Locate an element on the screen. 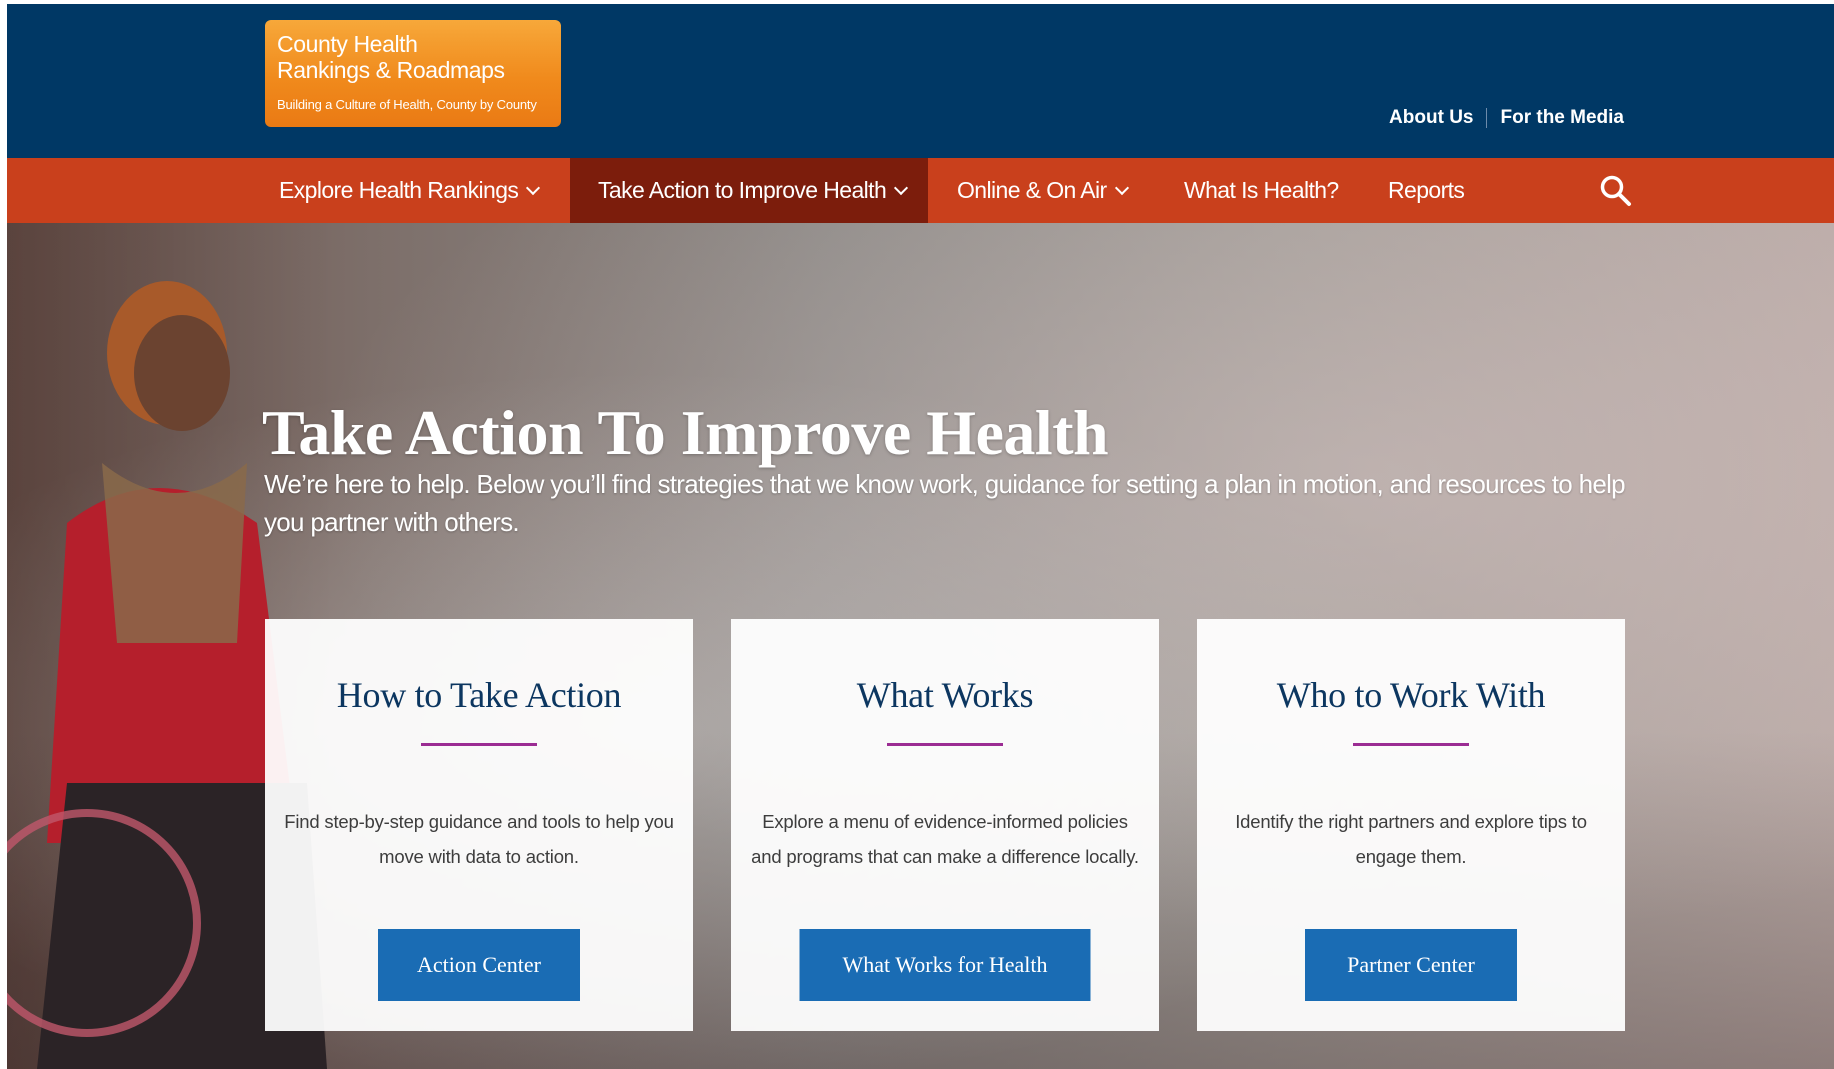 The height and width of the screenshot is (1069, 1834). nav-explore-health-rankings: Explore Health Rankings is located at coordinates (410, 190).